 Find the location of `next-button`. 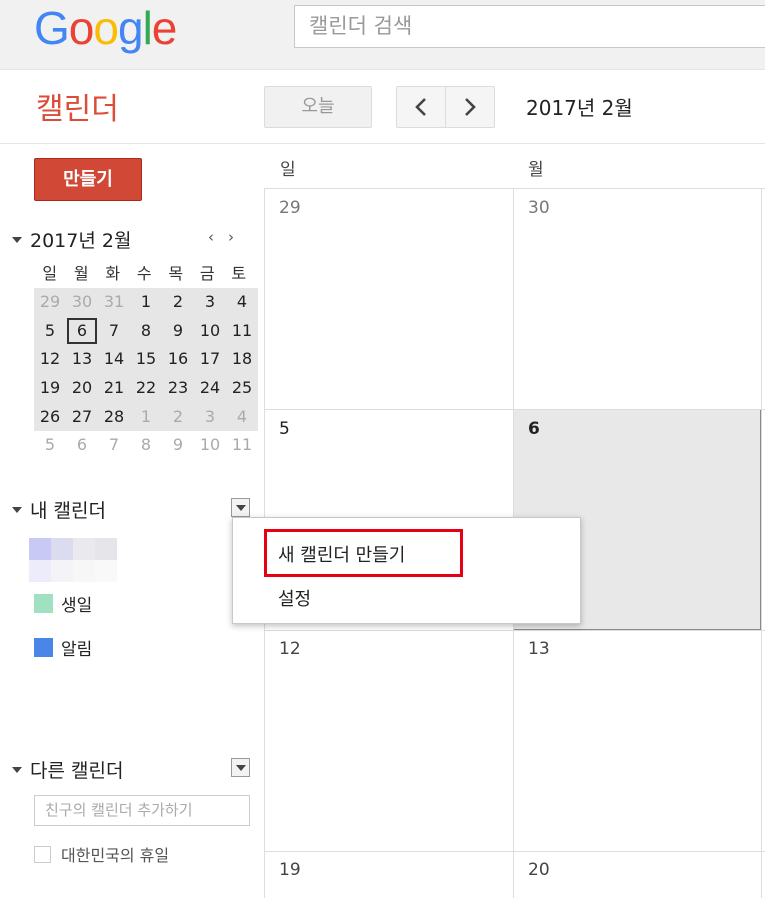

next-button is located at coordinates (469, 107).